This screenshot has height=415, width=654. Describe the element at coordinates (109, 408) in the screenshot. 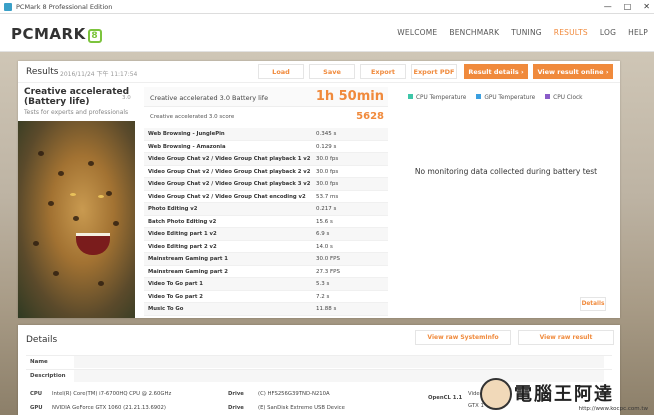

I see `gpu-value: NVIDIA GeForce GTX 1060 (21.21.13.6902)` at that location.